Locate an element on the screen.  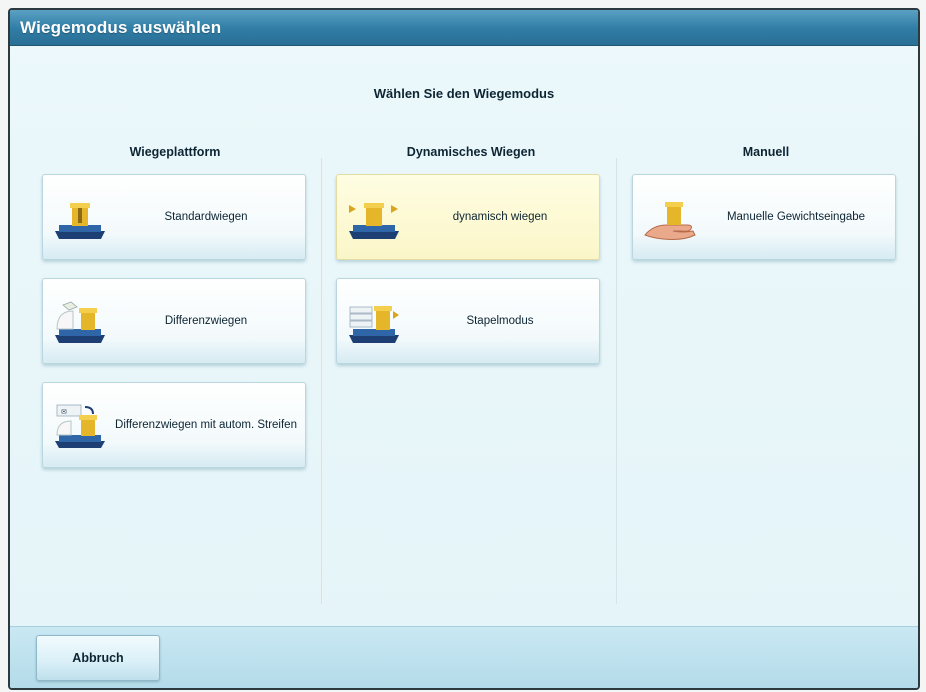
prompt-text: Wählen Sie den Wiegemodus is located at coordinates (464, 93).